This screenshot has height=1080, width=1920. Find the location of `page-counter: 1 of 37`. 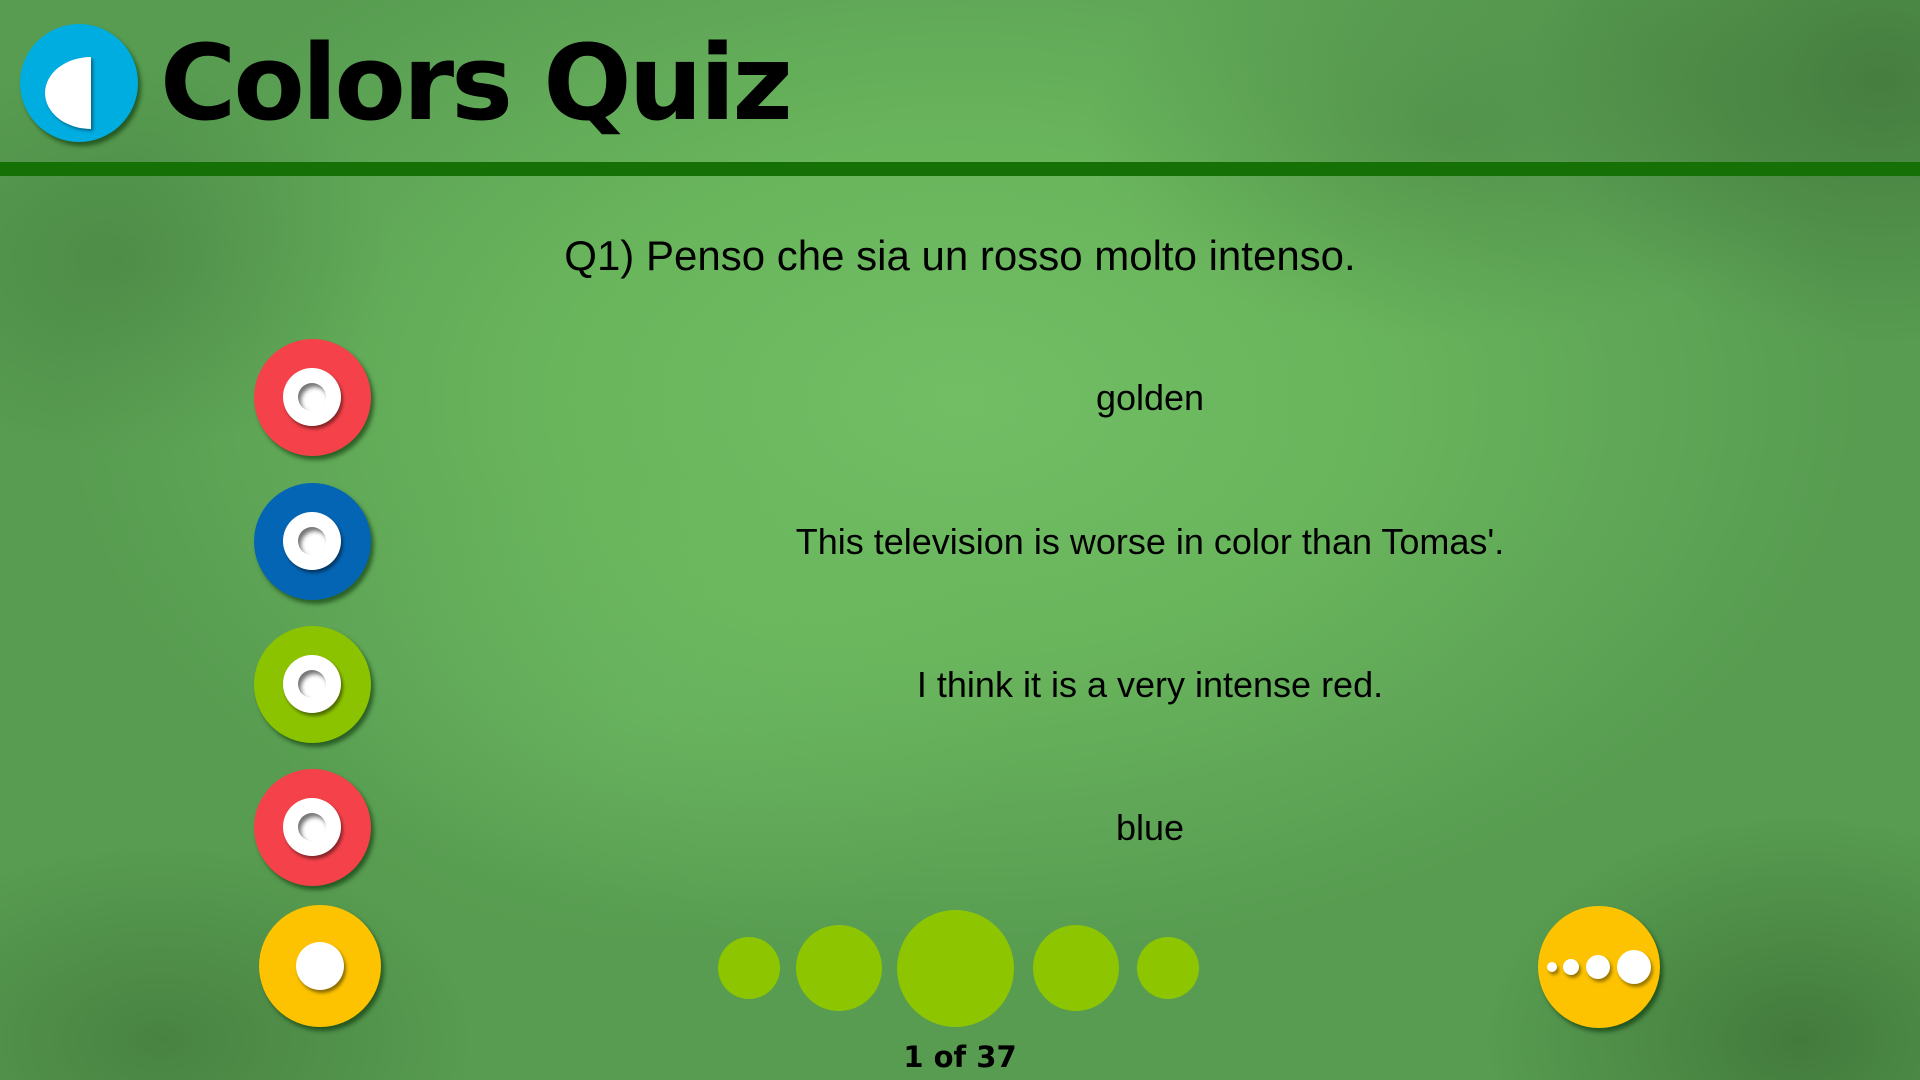

page-counter: 1 of 37 is located at coordinates (960, 1057).